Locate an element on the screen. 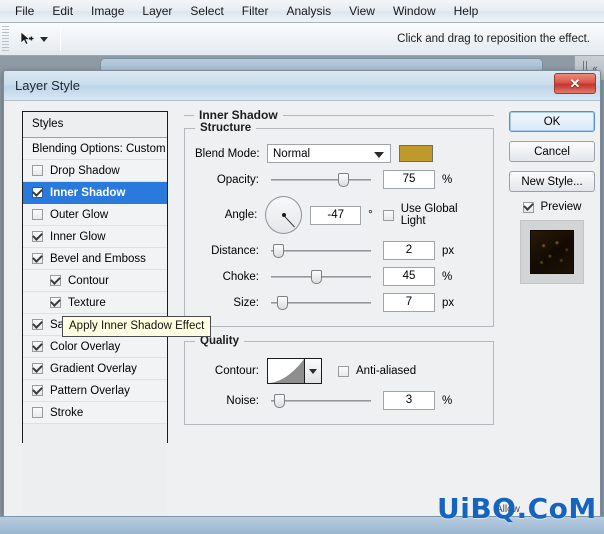 This screenshot has height=534, width=604. distance-row: Distance: 2 px is located at coordinates (339, 250).